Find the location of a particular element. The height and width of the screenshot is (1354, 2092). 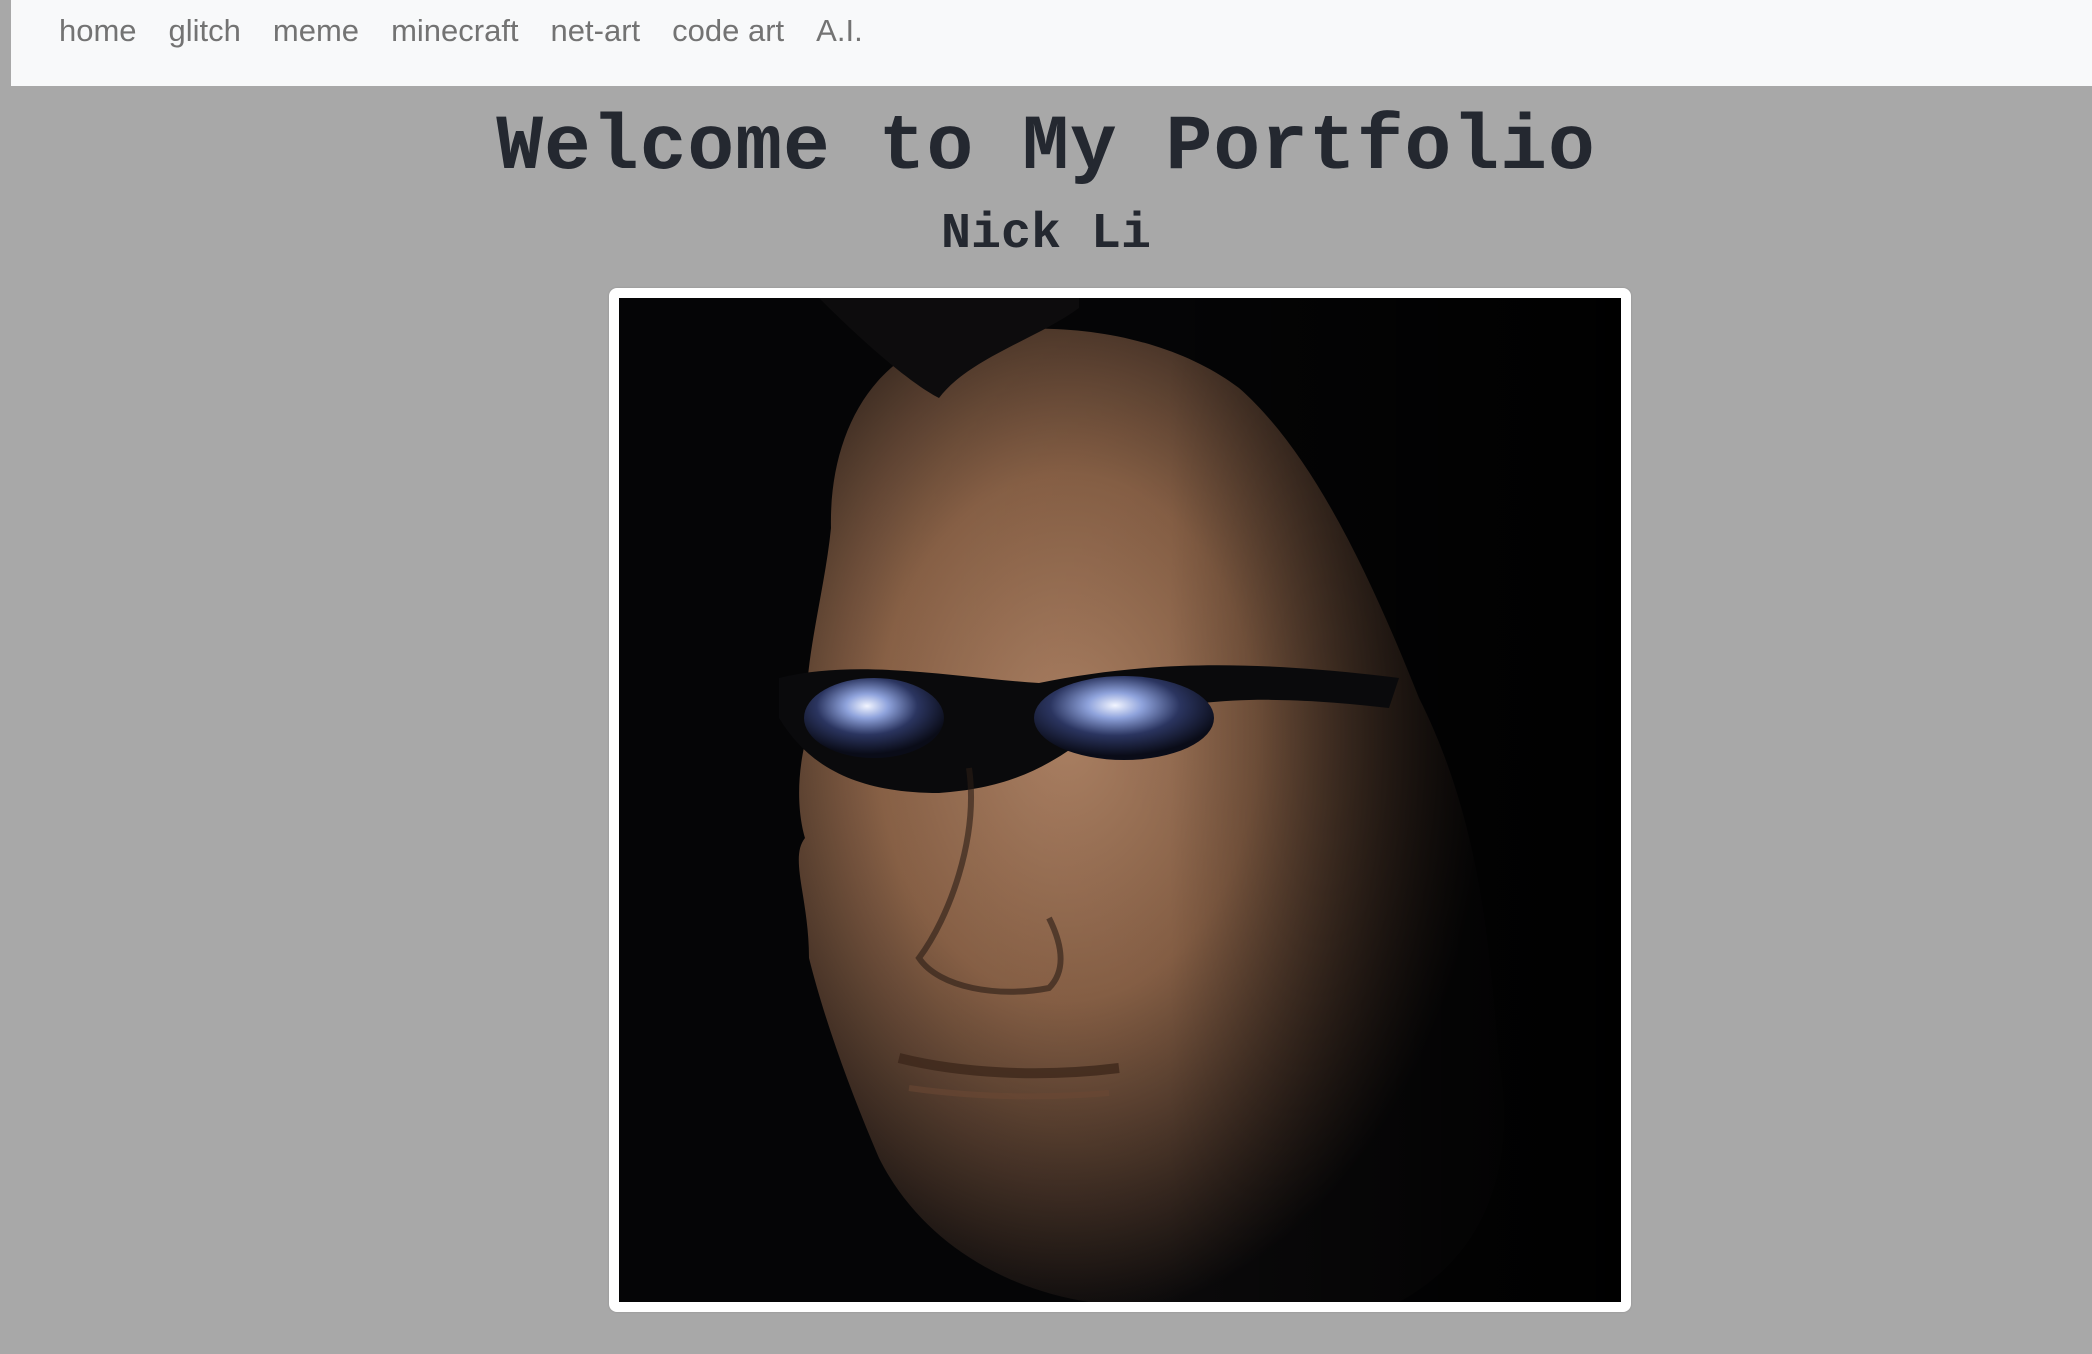

nav-link-net-art: net-art is located at coordinates (596, 31).